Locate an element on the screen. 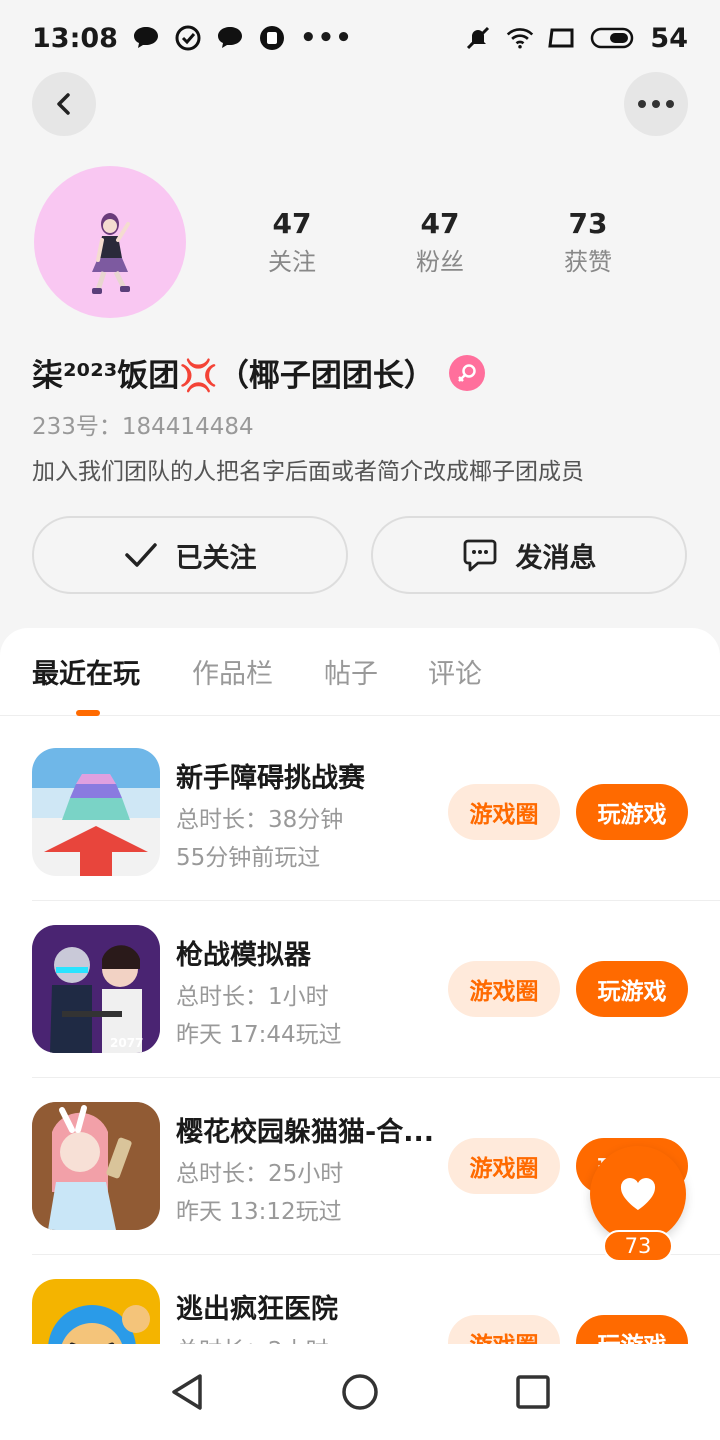  message-icon is located at coordinates (479, 555).